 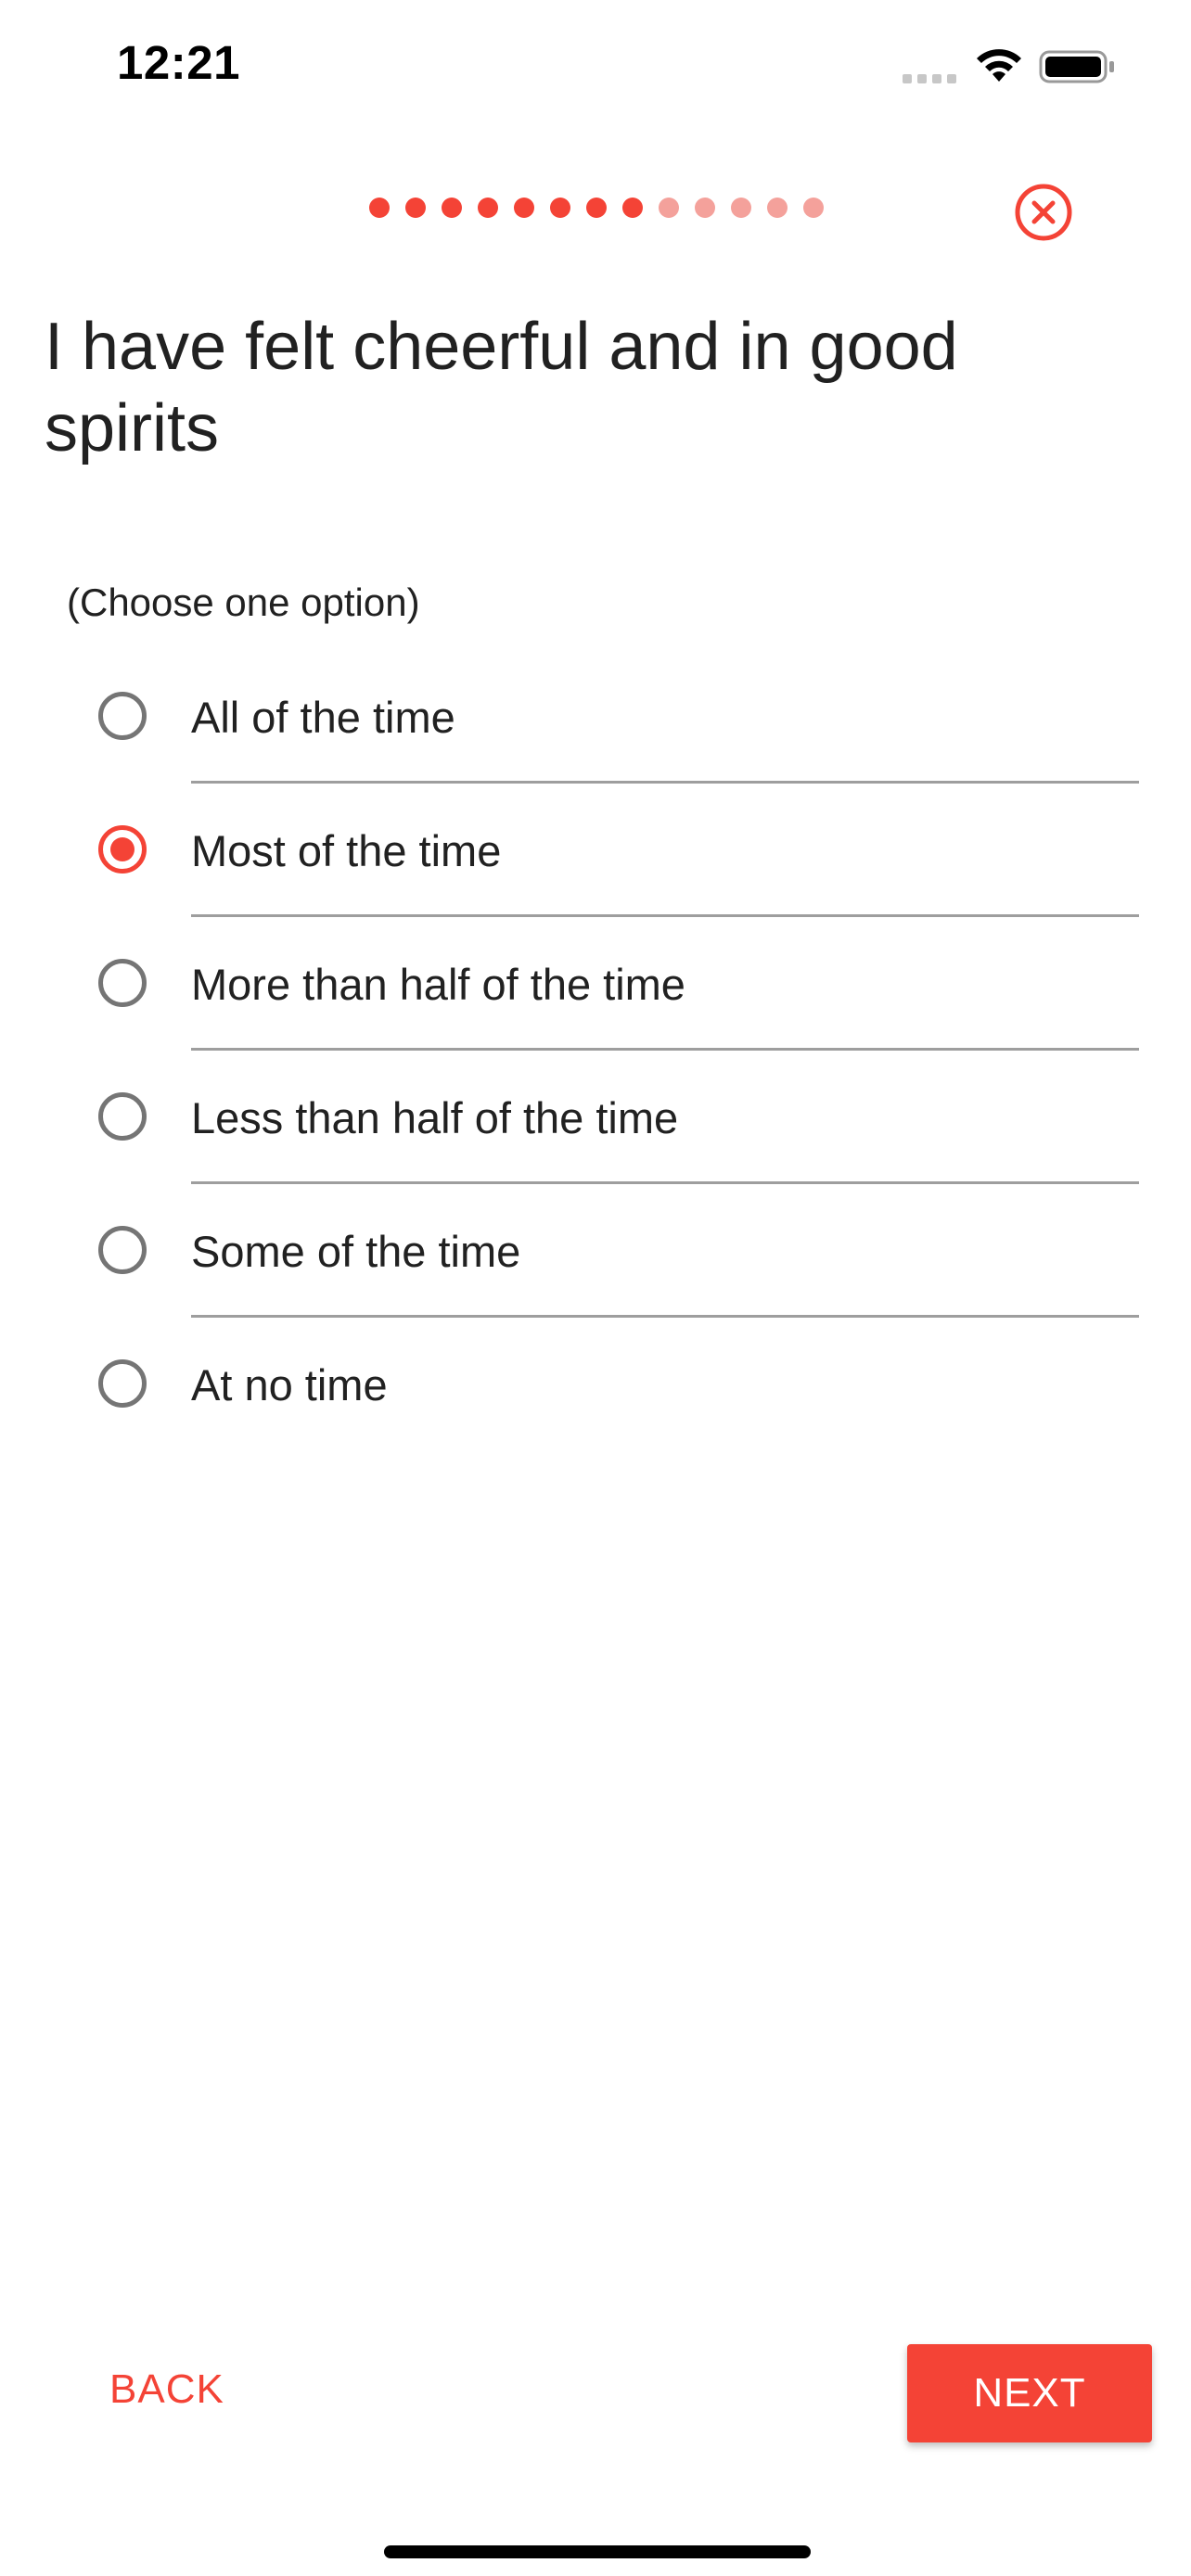 I want to click on option-row: More than half of the time, so click(x=595, y=984).